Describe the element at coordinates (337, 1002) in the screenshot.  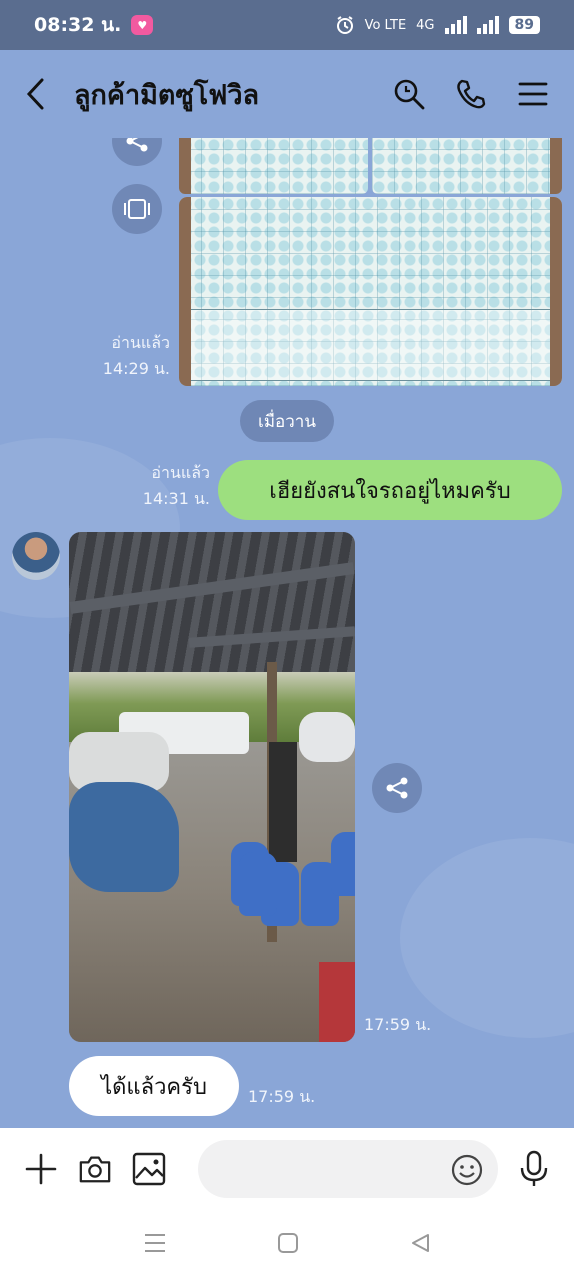
I see `photo-crate` at that location.